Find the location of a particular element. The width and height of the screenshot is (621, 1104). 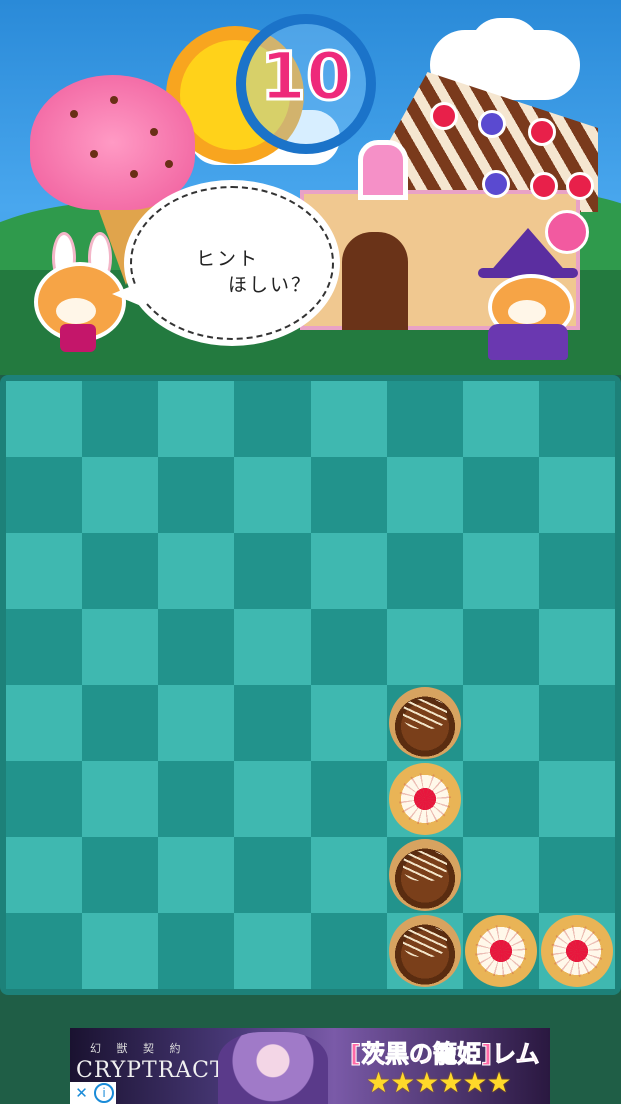

house-door is located at coordinates (375, 281).